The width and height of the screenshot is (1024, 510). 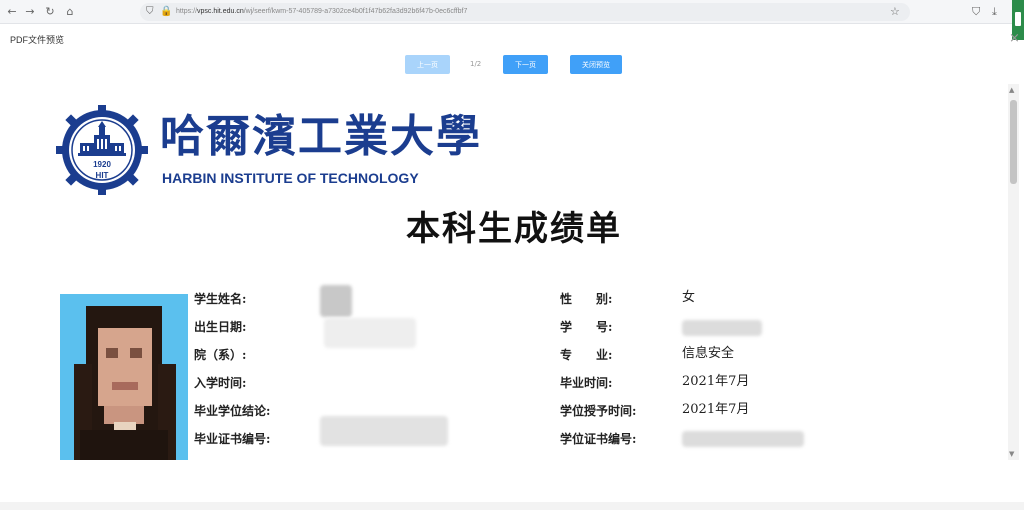 What do you see at coordinates (1011, 454) in the screenshot?
I see `scroll-down-icon: ▼` at bounding box center [1011, 454].